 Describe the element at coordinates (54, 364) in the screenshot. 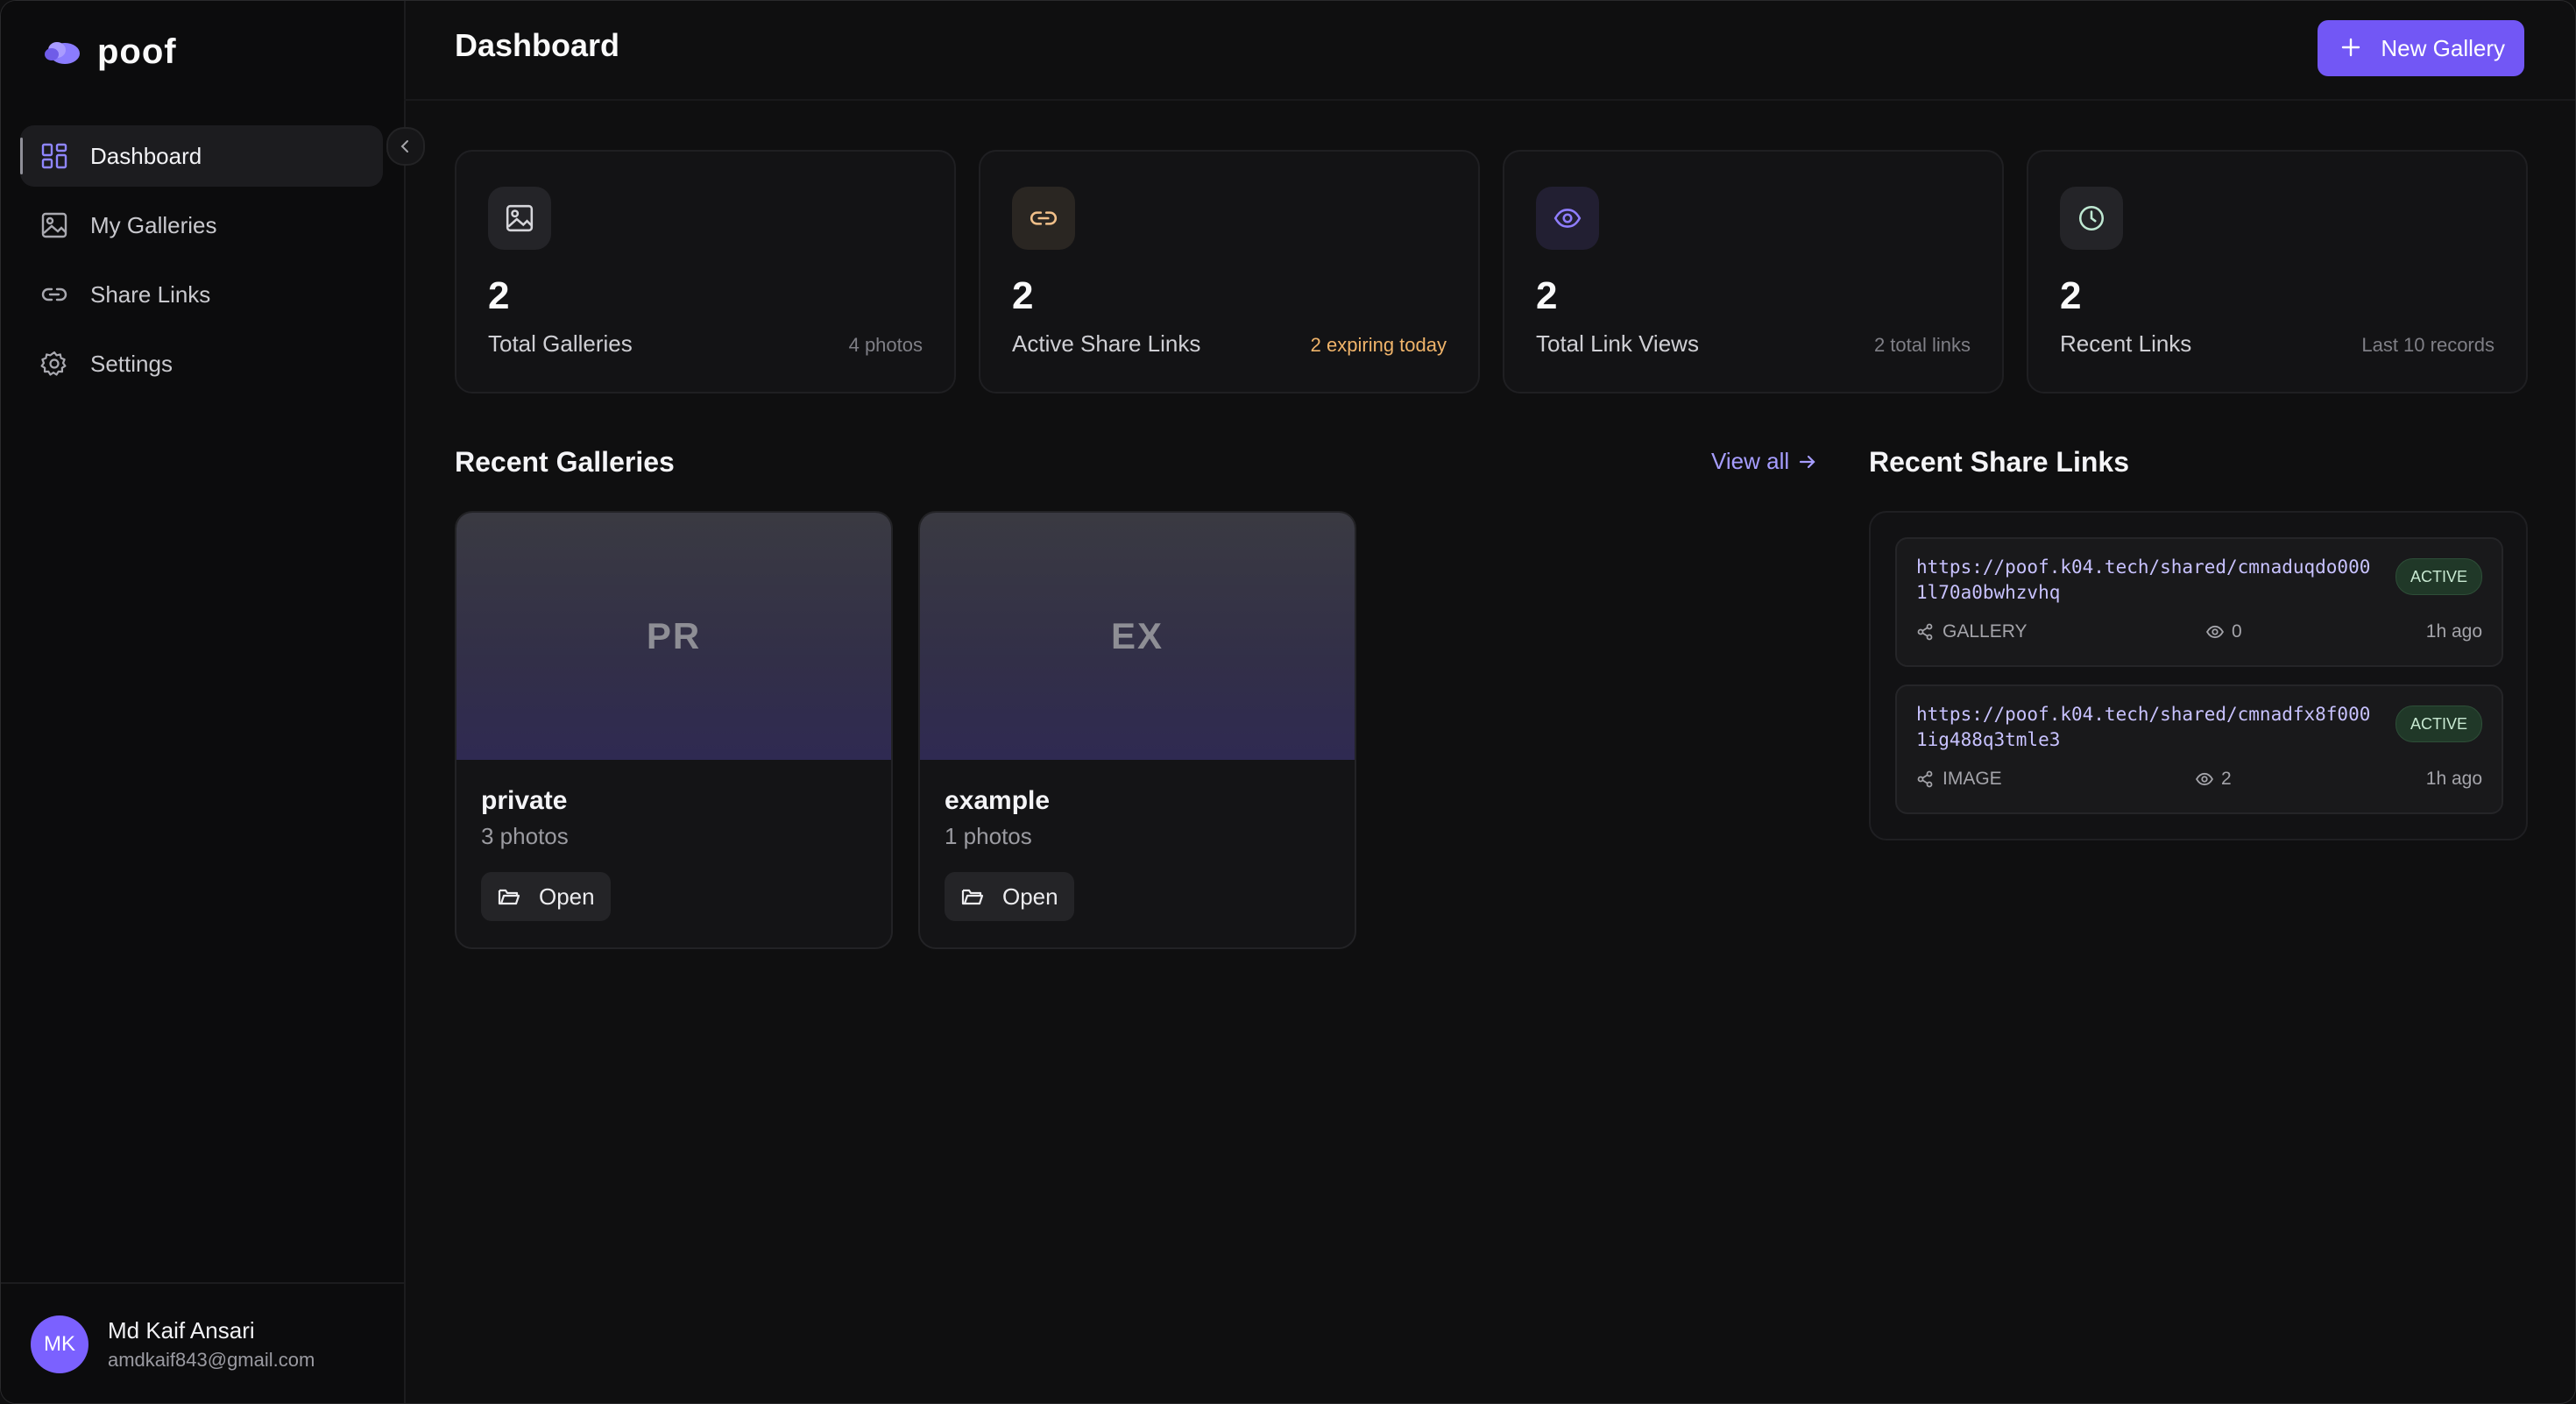

I see `gear-icon` at that location.